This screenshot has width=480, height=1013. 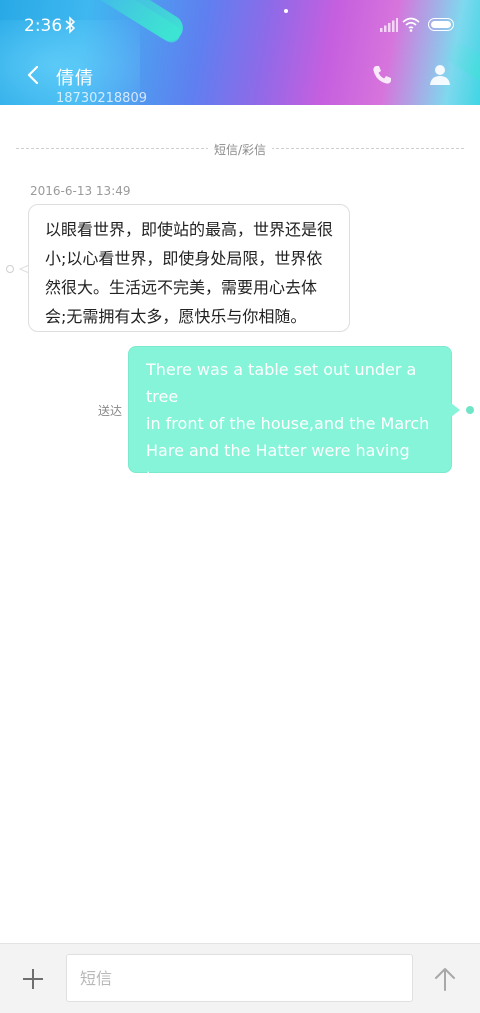 What do you see at coordinates (101, 98) in the screenshot?
I see `contact-number: 18730218809` at bounding box center [101, 98].